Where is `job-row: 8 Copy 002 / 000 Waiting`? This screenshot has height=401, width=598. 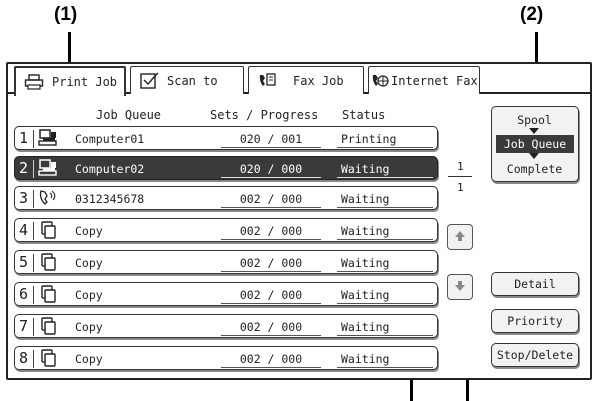
job-row: 8 Copy 002 / 000 Waiting is located at coordinates (226, 358).